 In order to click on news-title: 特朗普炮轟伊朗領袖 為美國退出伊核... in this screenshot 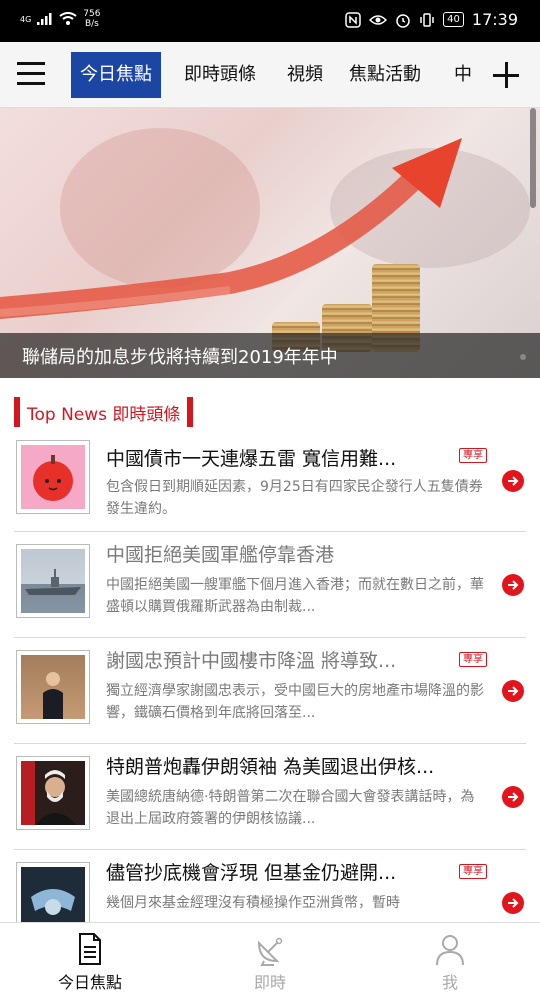, I will do `click(270, 767)`.